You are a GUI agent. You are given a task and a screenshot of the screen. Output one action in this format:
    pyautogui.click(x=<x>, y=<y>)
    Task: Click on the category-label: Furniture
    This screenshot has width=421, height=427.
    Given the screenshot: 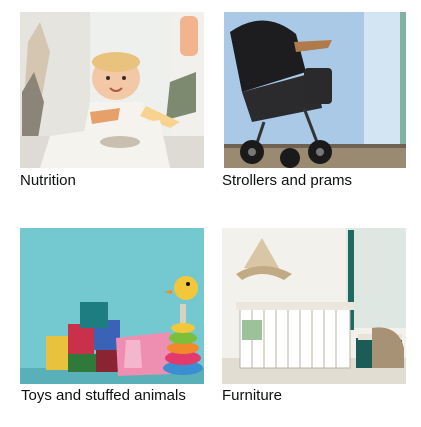 What is the action you would take?
    pyautogui.click(x=252, y=395)
    